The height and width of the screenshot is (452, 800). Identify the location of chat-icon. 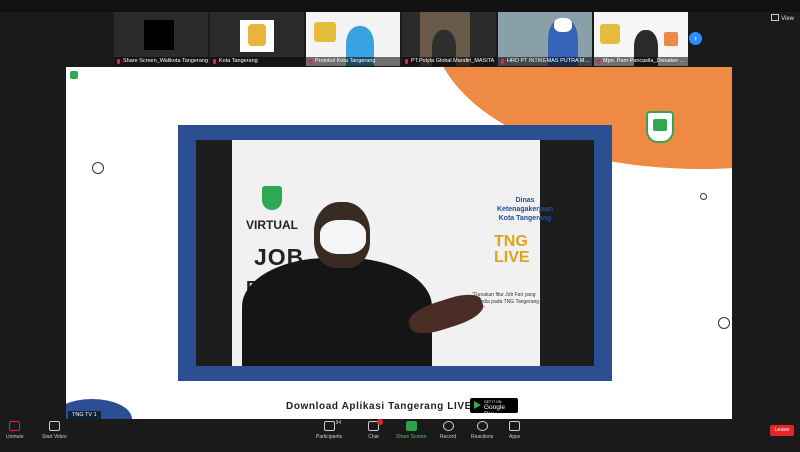
(375, 425).